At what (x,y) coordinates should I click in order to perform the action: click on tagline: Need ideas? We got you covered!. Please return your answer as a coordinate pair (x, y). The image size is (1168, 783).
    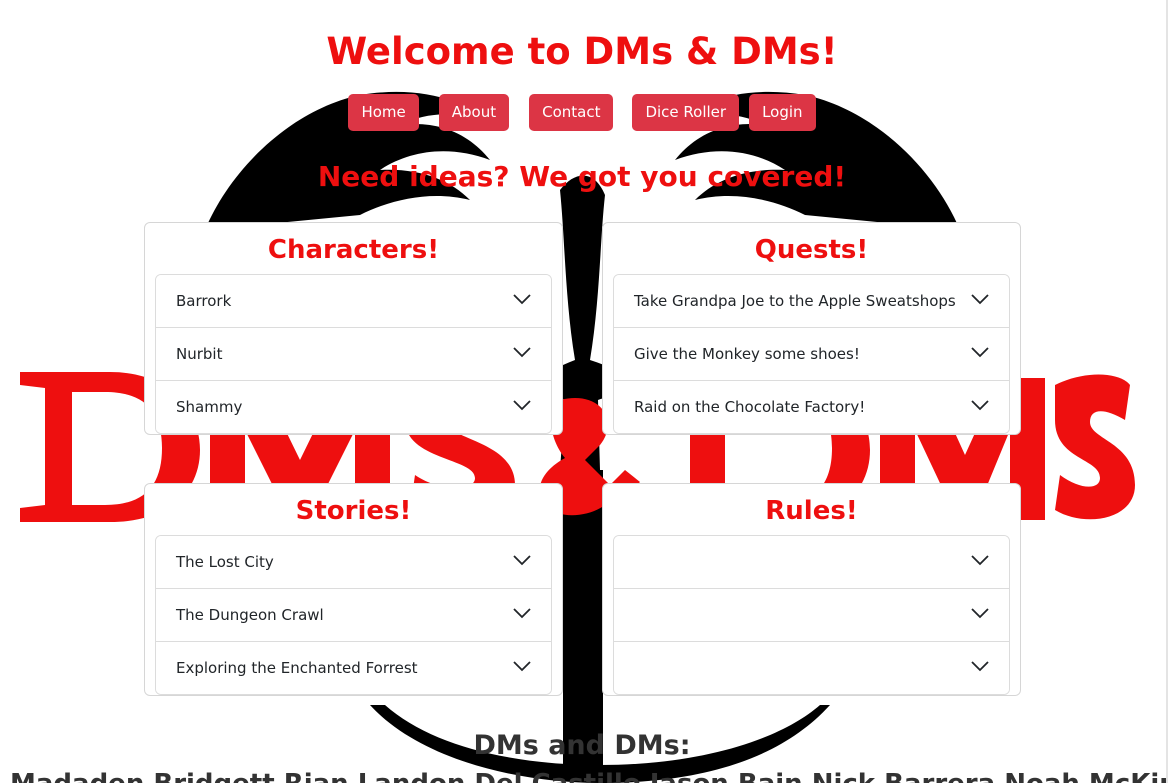
    Looking at the image, I should click on (582, 176).